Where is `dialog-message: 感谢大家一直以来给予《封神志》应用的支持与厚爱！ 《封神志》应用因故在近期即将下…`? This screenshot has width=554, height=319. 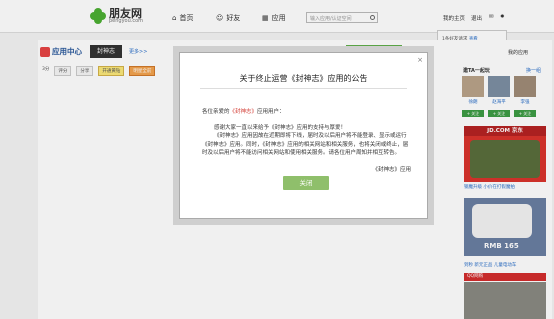
dialog-message: 感谢大家一直以来给予《封神志》应用的支持与厚爱！ 《封神志》应用因故在近期即将下… is located at coordinates (306, 141).